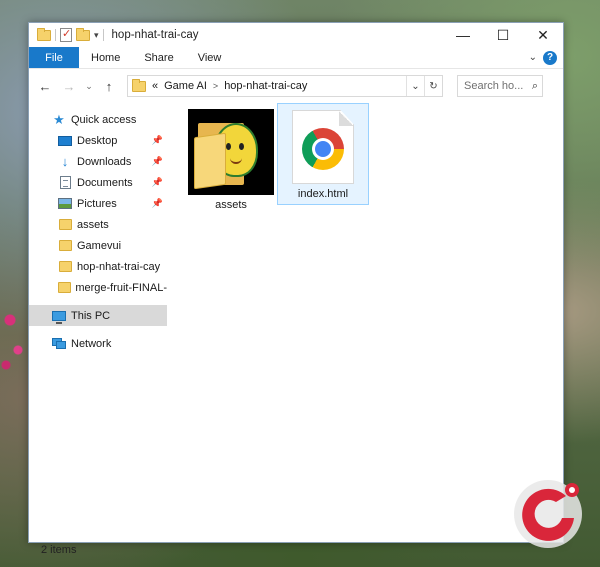  I want to click on sidebar-item-label: Documents, so click(105, 182).